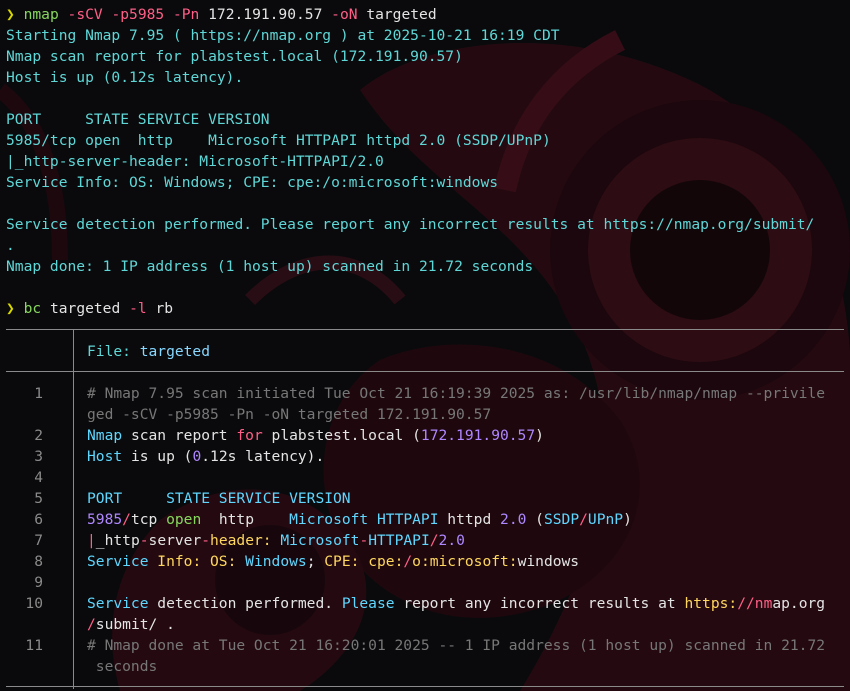 This screenshot has width=850, height=691. Describe the element at coordinates (263, 456) in the screenshot. I see `code-token: .12s latency).` at that location.